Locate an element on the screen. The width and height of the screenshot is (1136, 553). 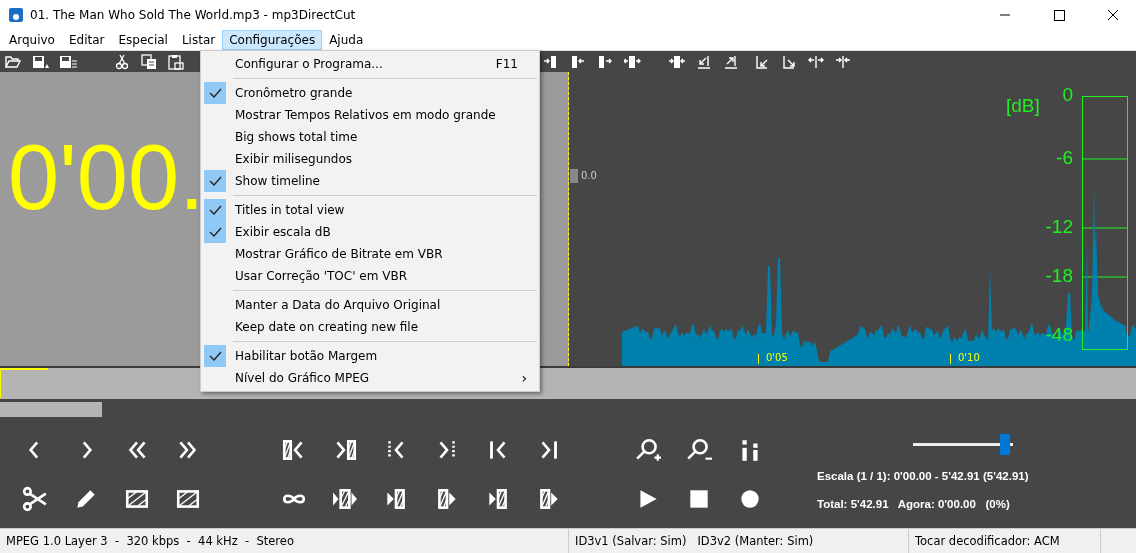
volume-marker is located at coordinates (574, 176).